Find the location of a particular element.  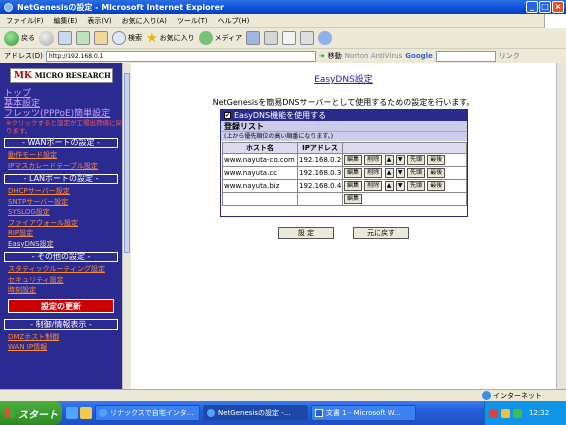

norton-label: Norton AntiVirus is located at coordinates (374, 56).